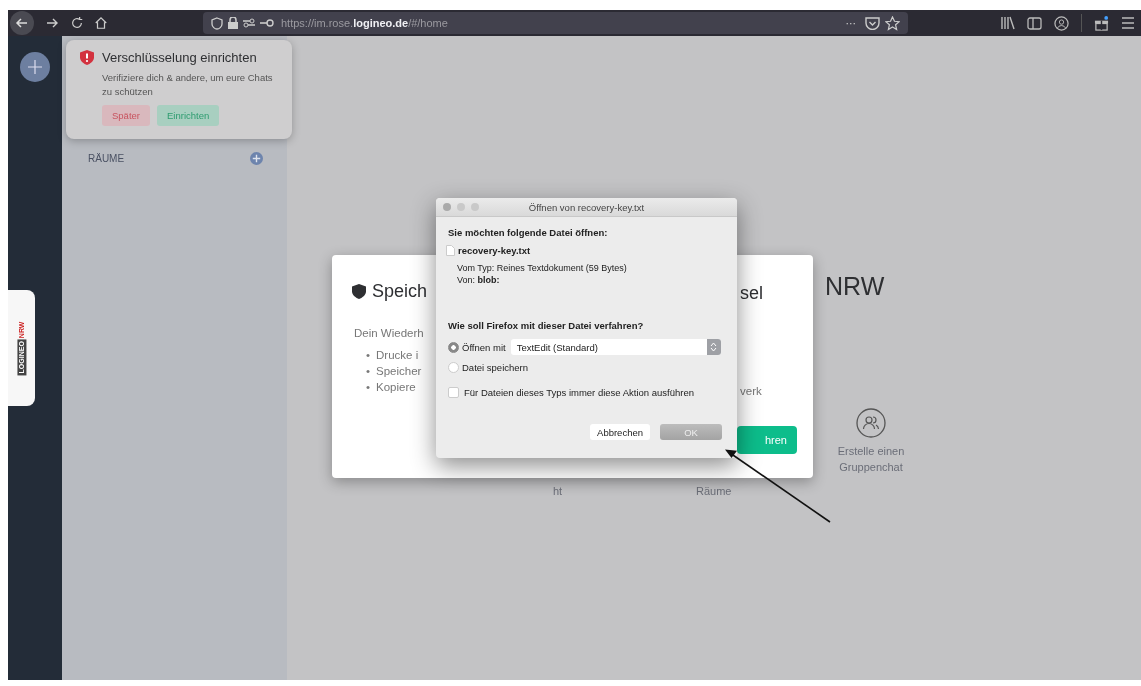  What do you see at coordinates (892, 23) in the screenshot?
I see `star-icon` at bounding box center [892, 23].